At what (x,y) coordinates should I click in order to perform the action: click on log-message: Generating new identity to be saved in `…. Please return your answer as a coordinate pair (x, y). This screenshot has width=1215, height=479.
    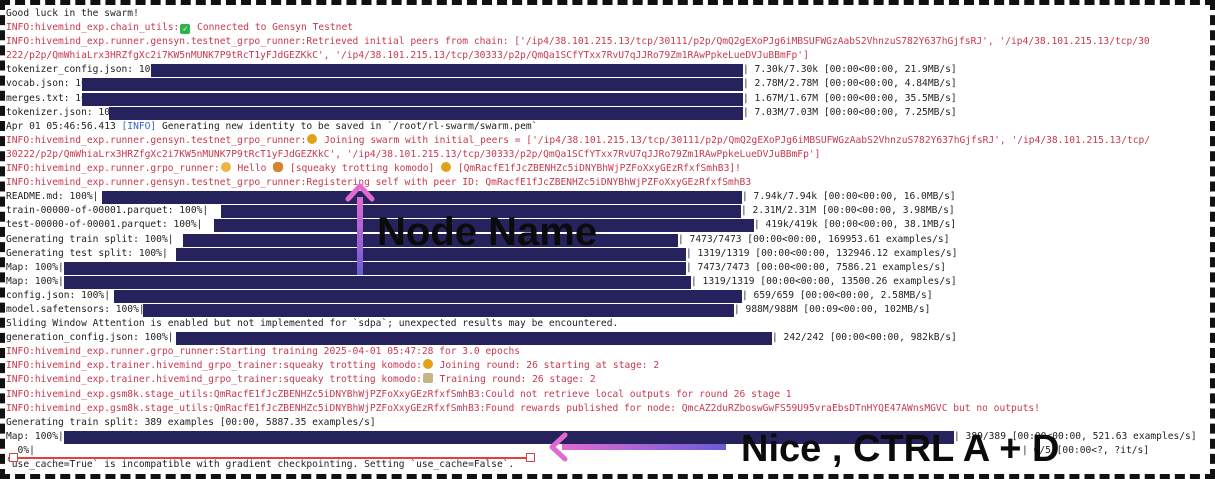
    Looking at the image, I should click on (347, 126).